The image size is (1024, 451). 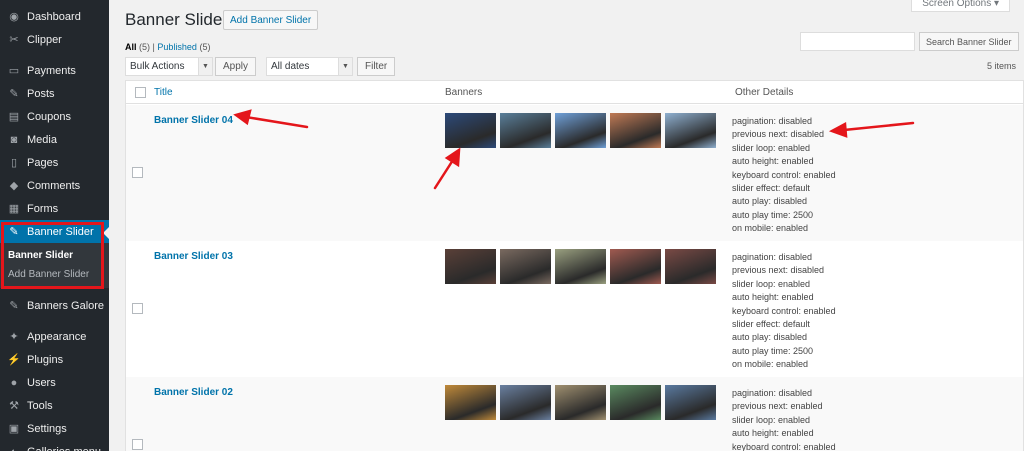 I want to click on forms-icon: ▦, so click(x=14, y=209).